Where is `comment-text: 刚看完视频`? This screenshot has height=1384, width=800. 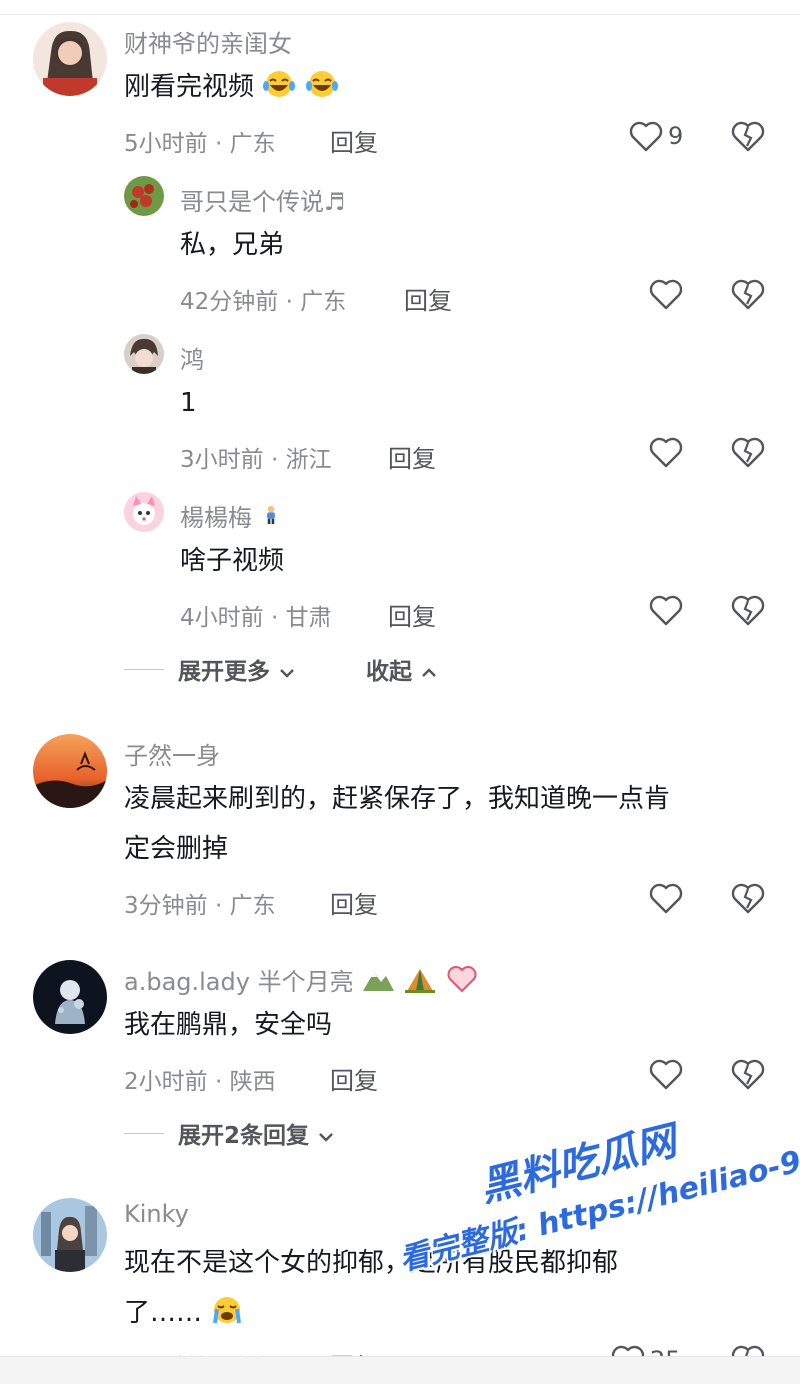
comment-text: 刚看完视频 is located at coordinates (231, 87).